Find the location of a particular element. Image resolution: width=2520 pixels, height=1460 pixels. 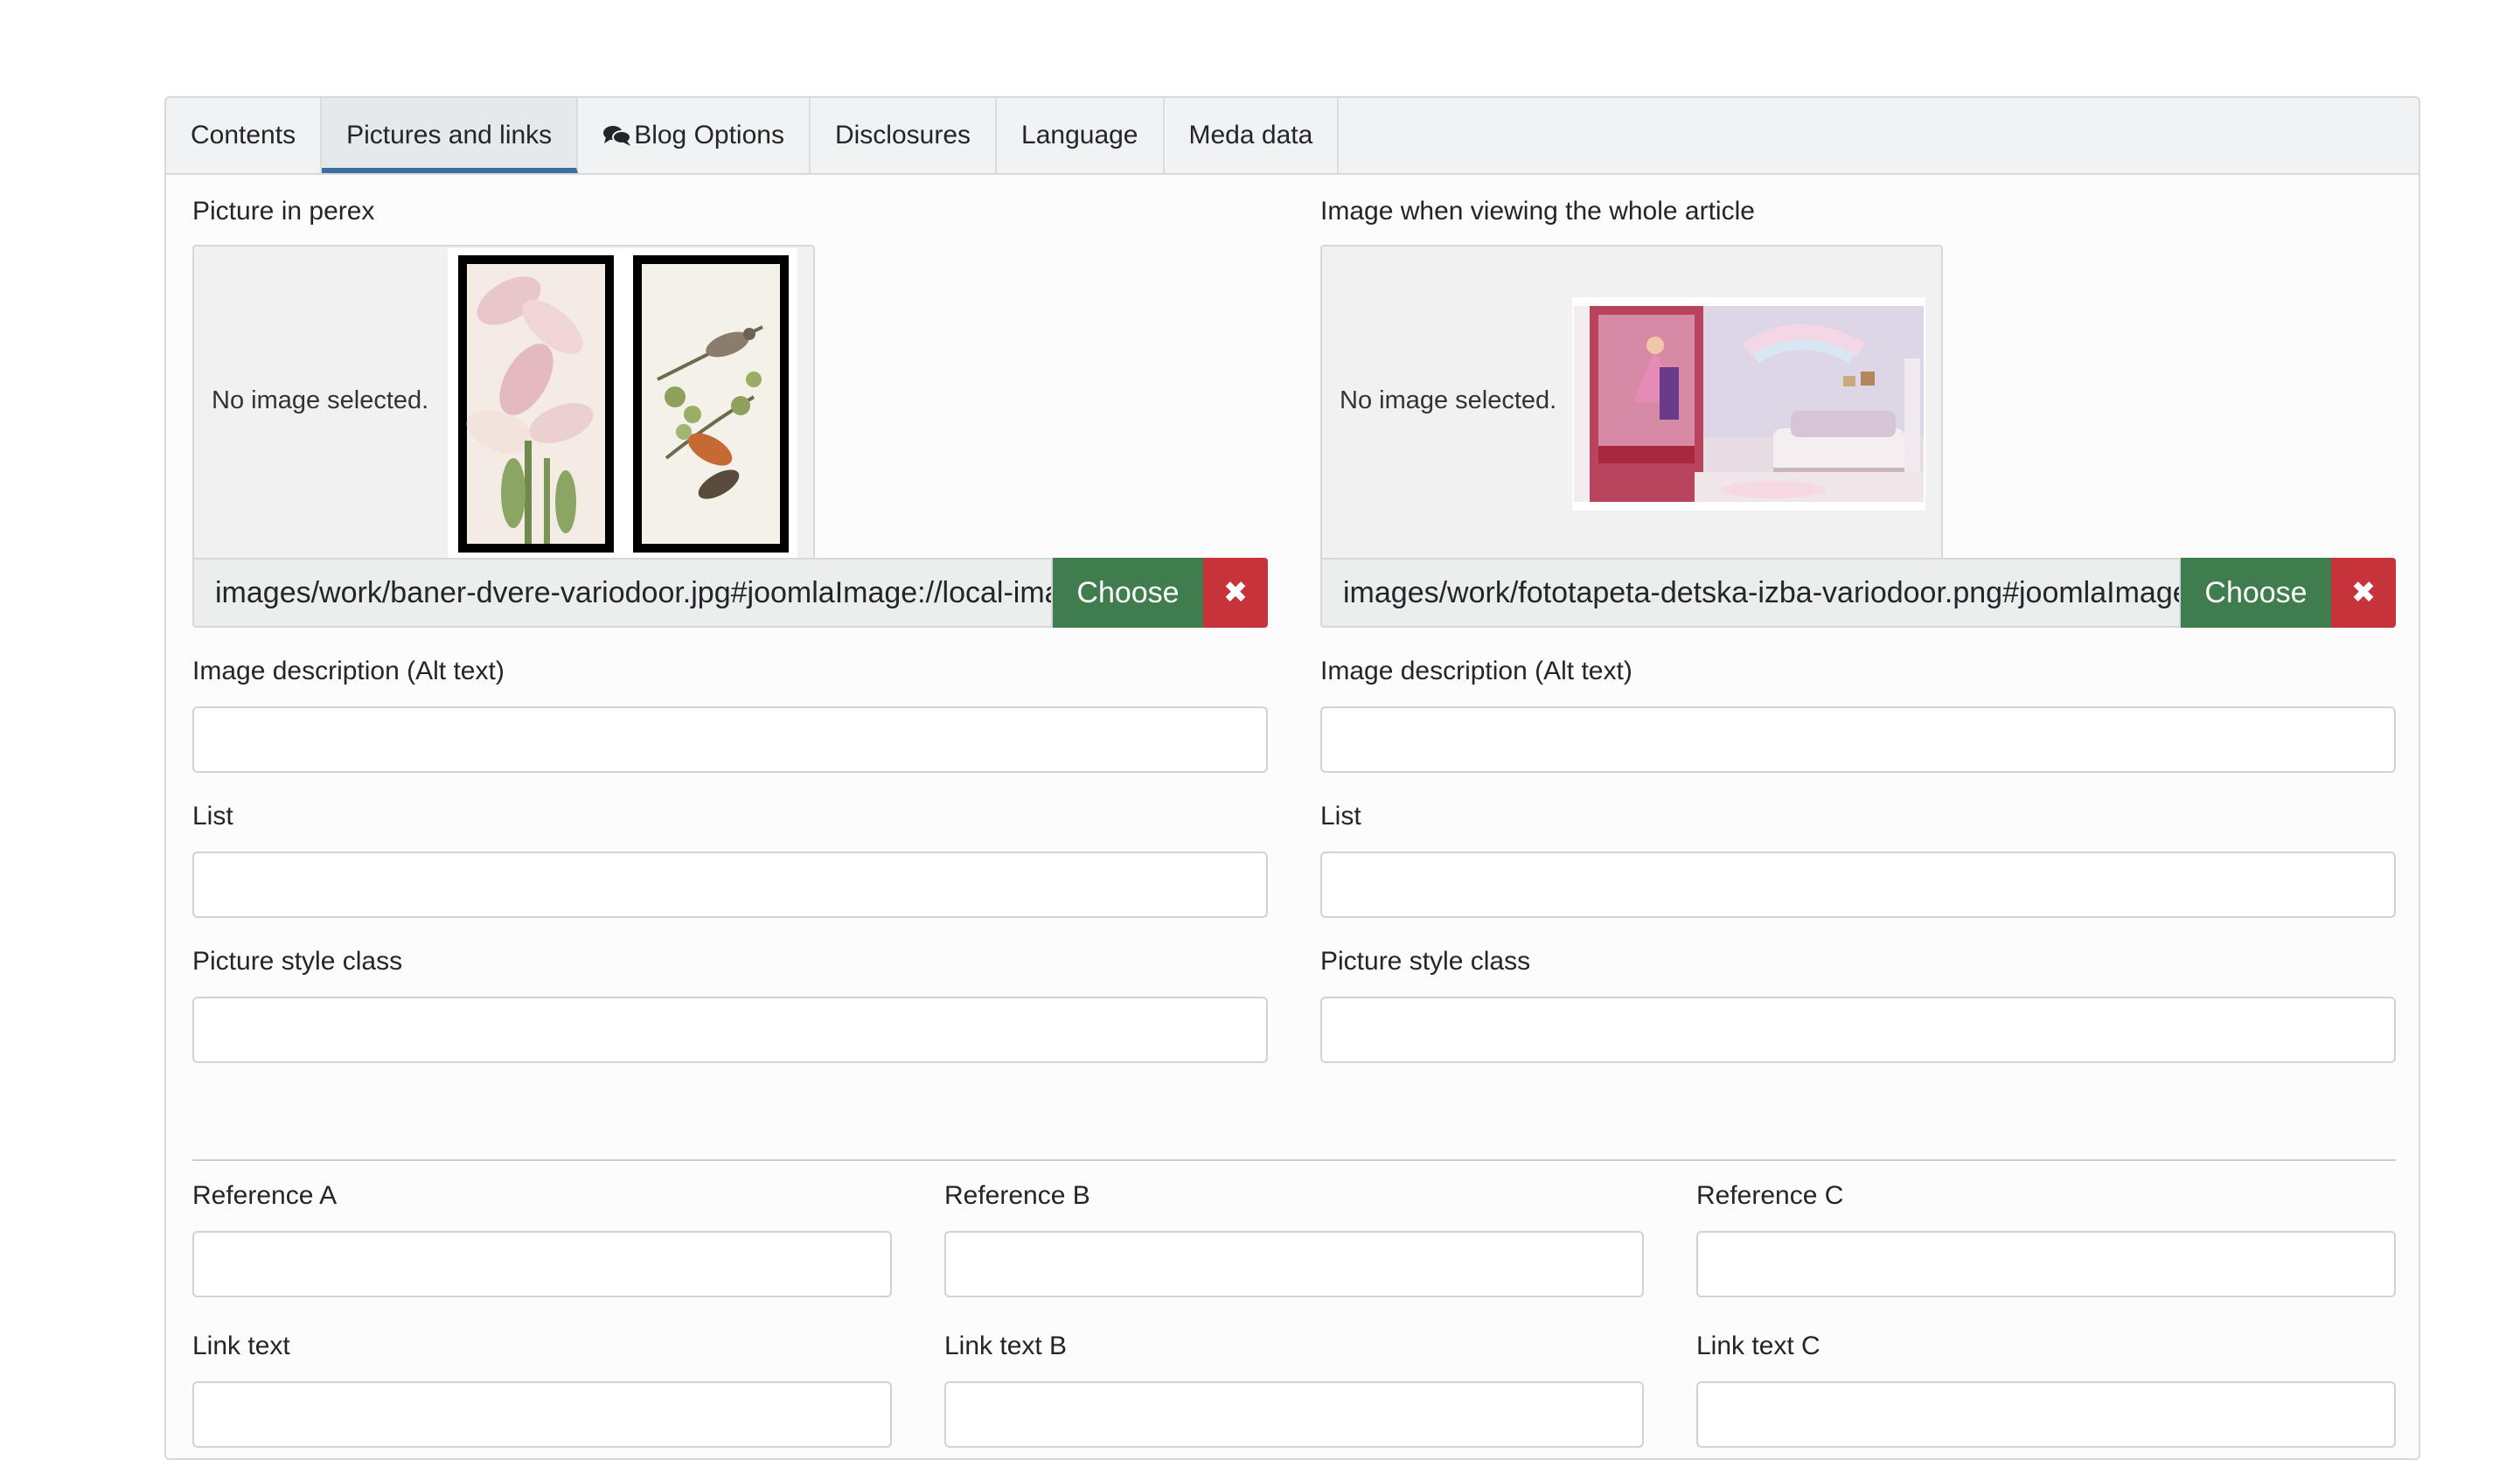

tab-label: Blog Options is located at coordinates (709, 135).